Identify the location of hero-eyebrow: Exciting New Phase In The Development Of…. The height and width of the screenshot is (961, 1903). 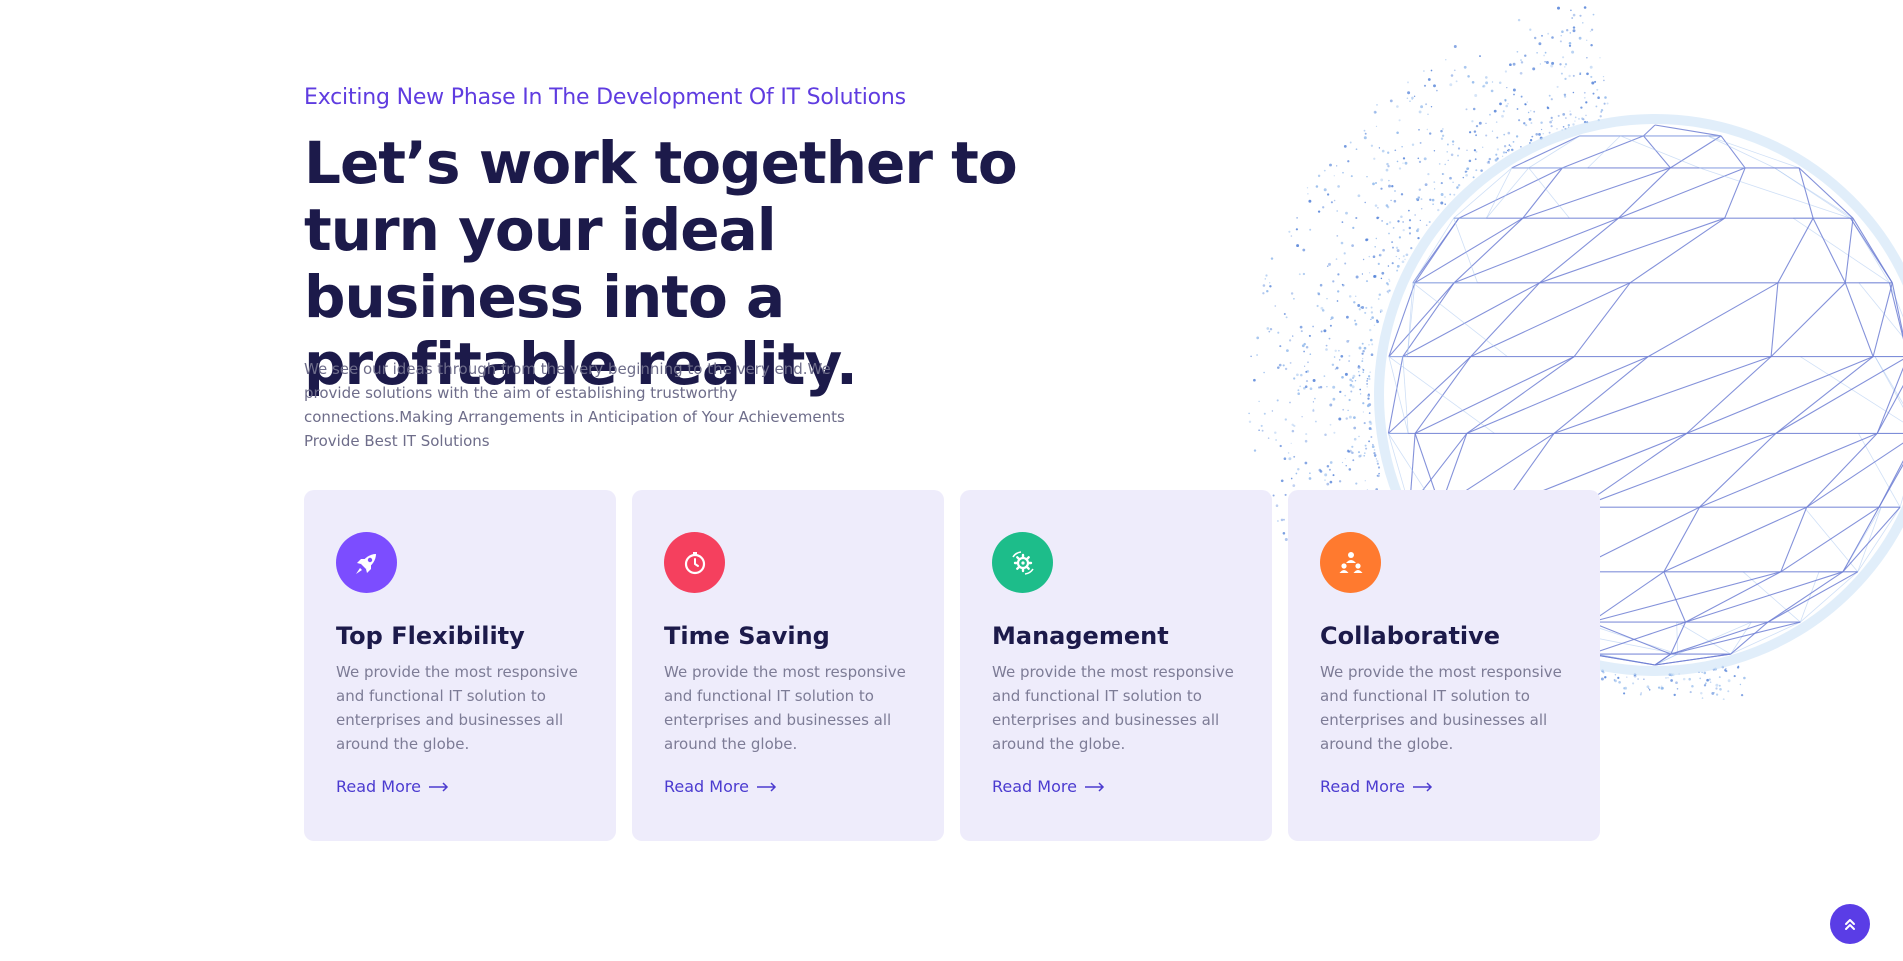
(605, 97).